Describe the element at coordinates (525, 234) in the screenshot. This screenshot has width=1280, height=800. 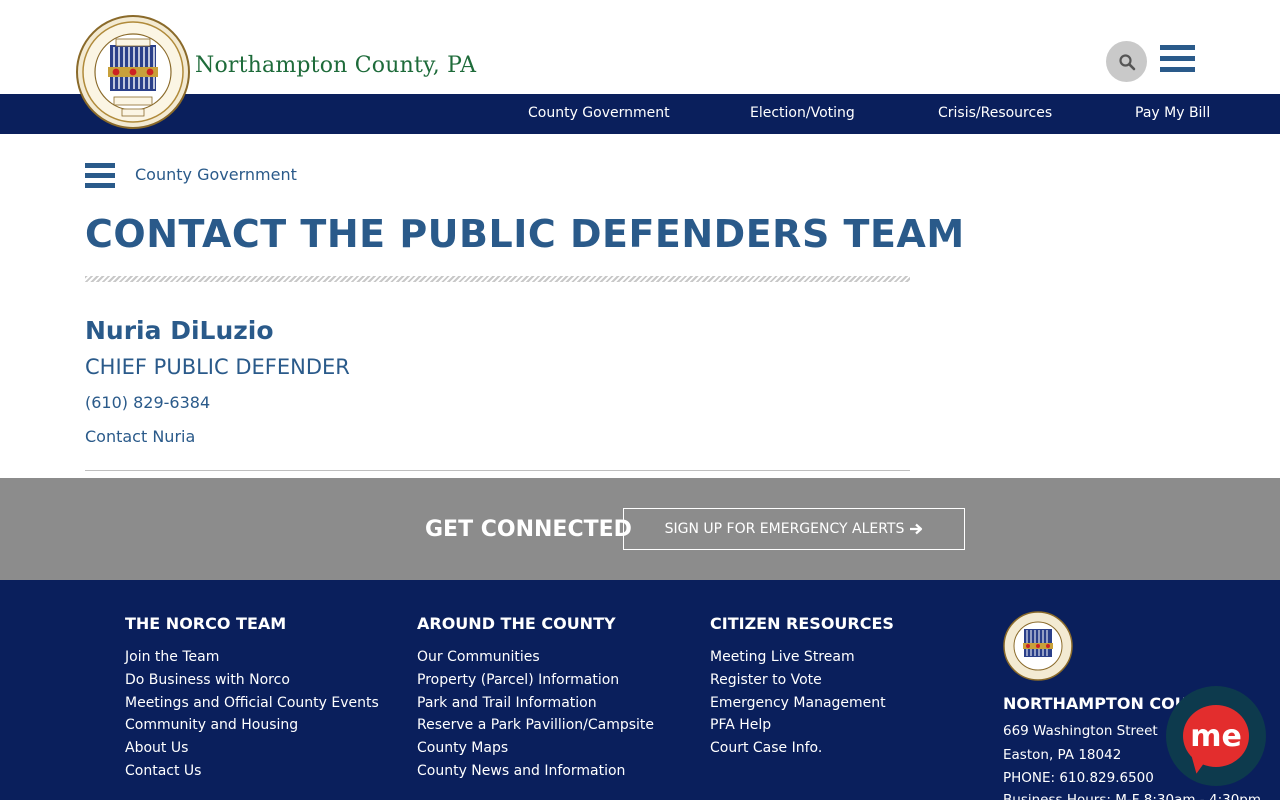
I see `page-title: CONTACT THE PUBLIC DEFENDERS TEAM` at that location.